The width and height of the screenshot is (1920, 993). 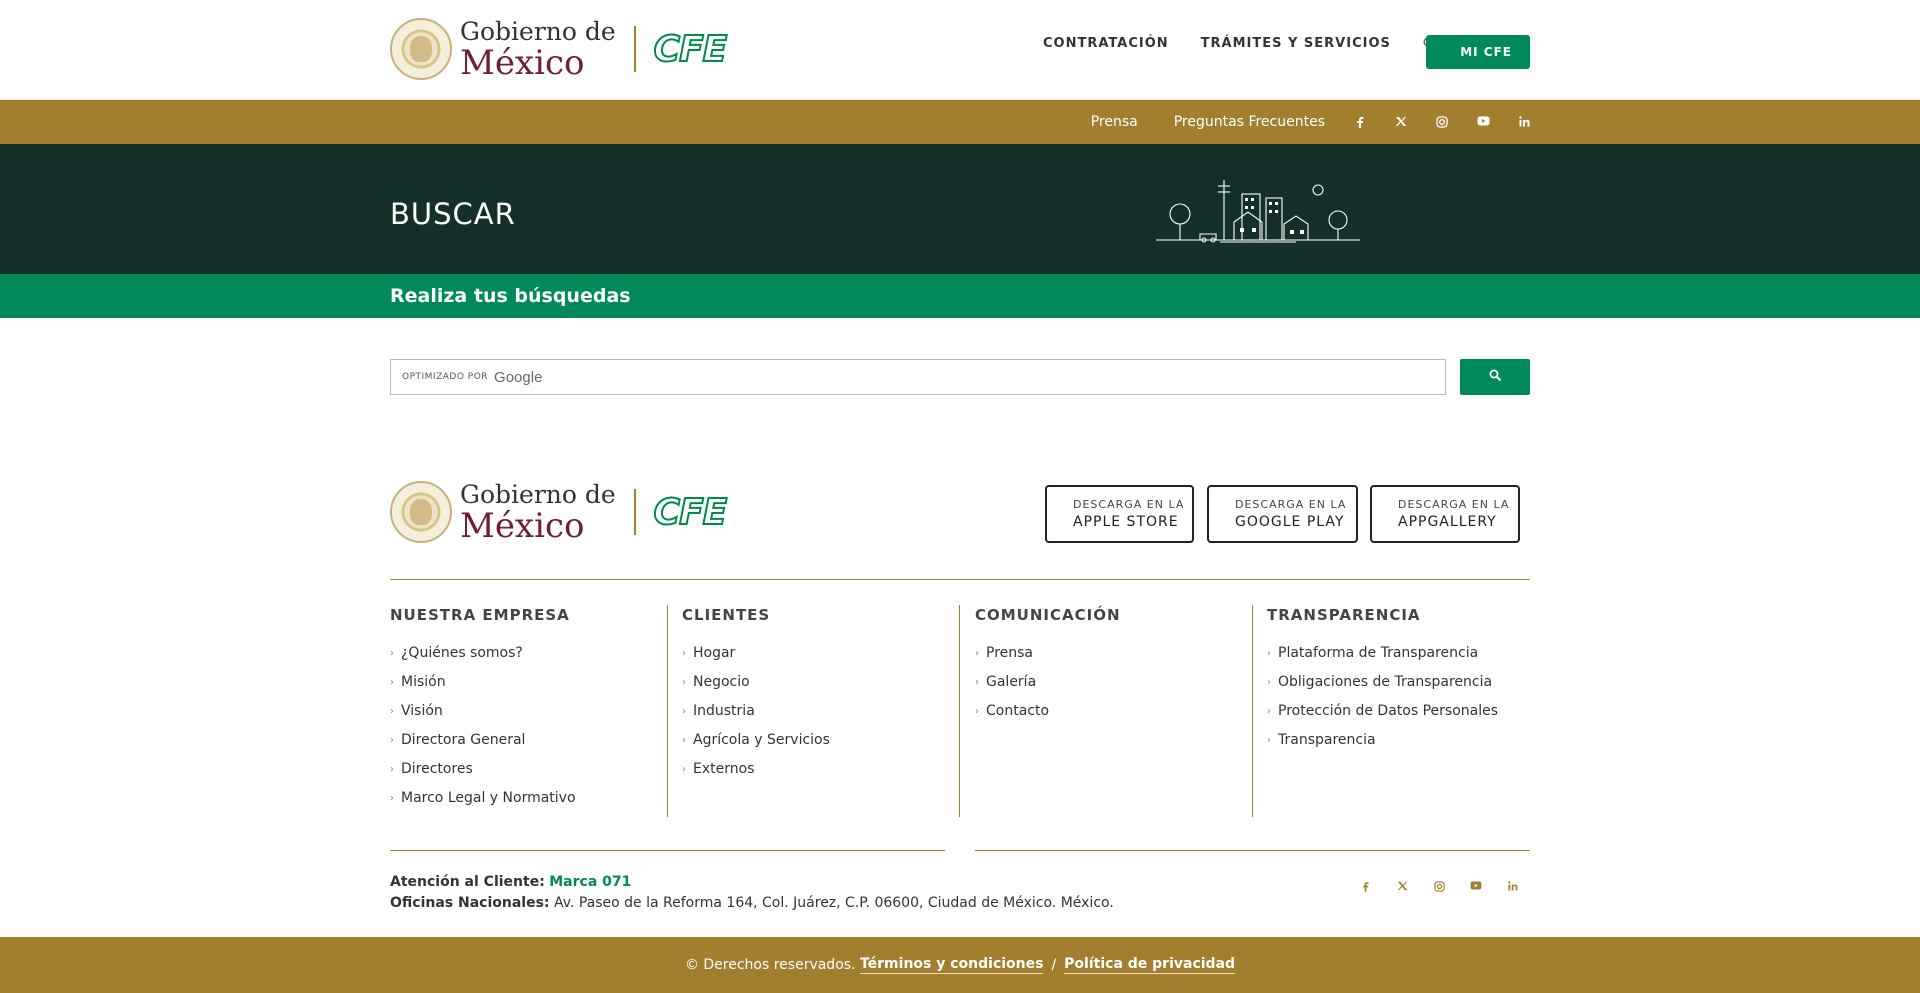 I want to click on top-nav: CONTRATACIÓN TRÁMITES Y SERVICIOS, so click(x=1256, y=43).